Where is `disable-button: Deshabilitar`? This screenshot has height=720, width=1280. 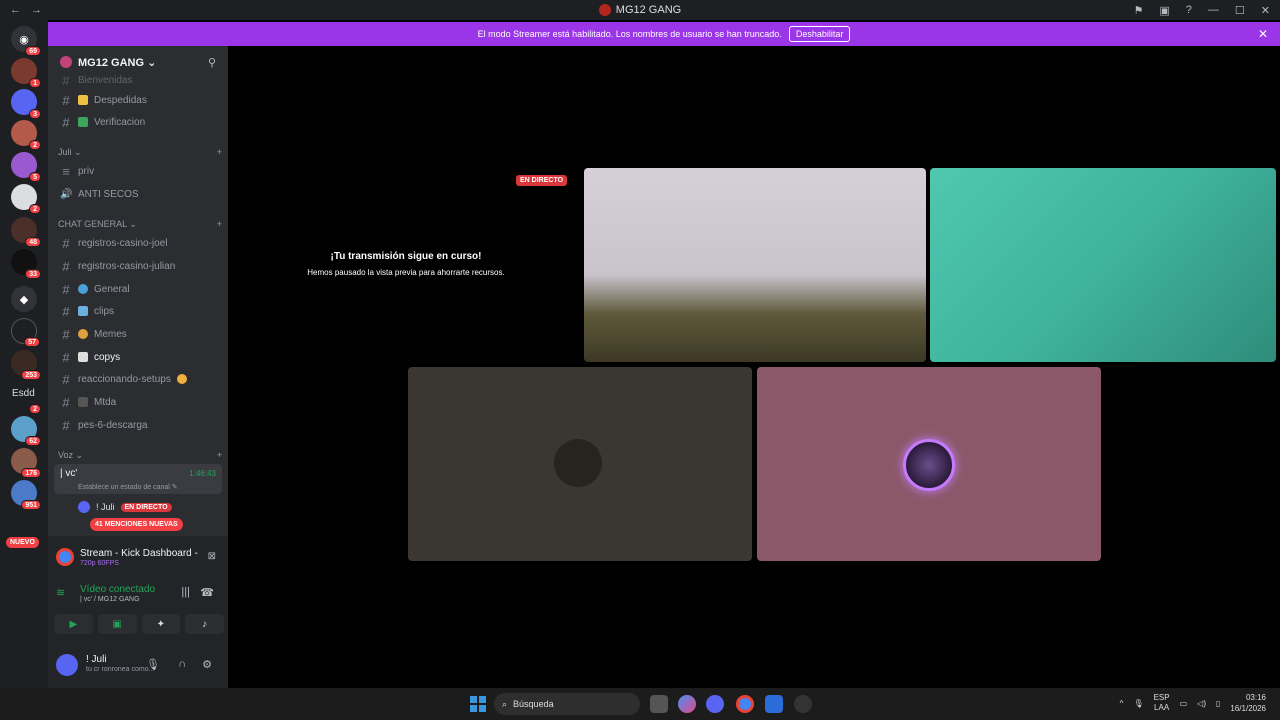 disable-button: Deshabilitar is located at coordinates (819, 34).